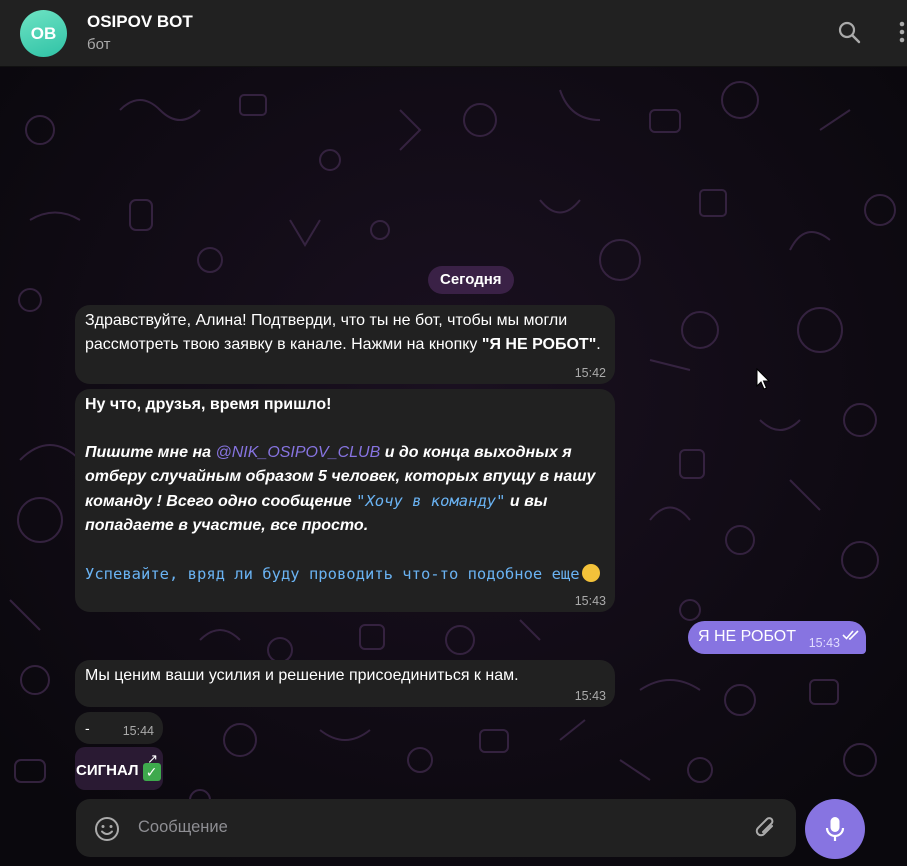 This screenshot has height=866, width=907. Describe the element at coordinates (590, 573) in the screenshot. I see `wink-emoji-icon` at that location.